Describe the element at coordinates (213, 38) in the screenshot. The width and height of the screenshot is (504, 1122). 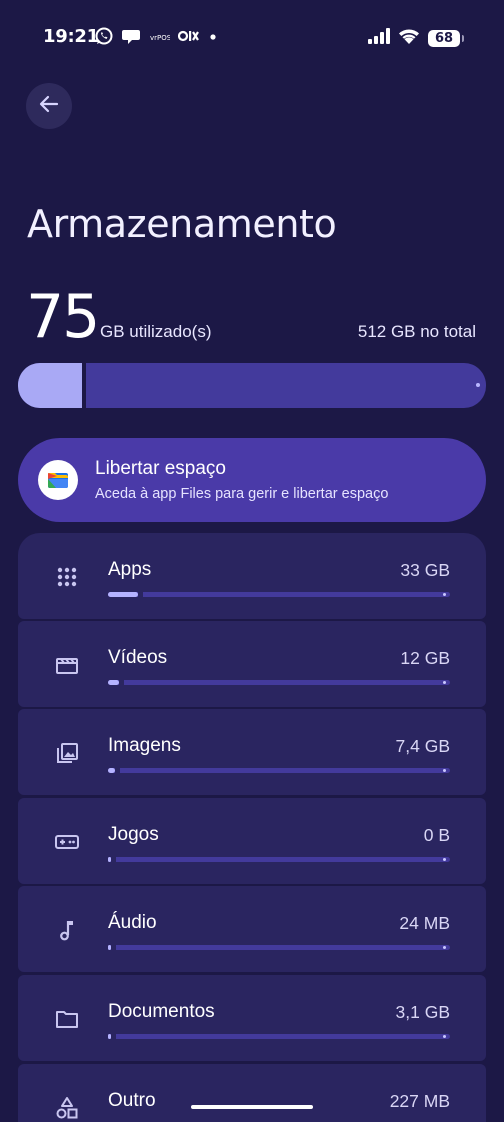
I see `dot-icon` at that location.